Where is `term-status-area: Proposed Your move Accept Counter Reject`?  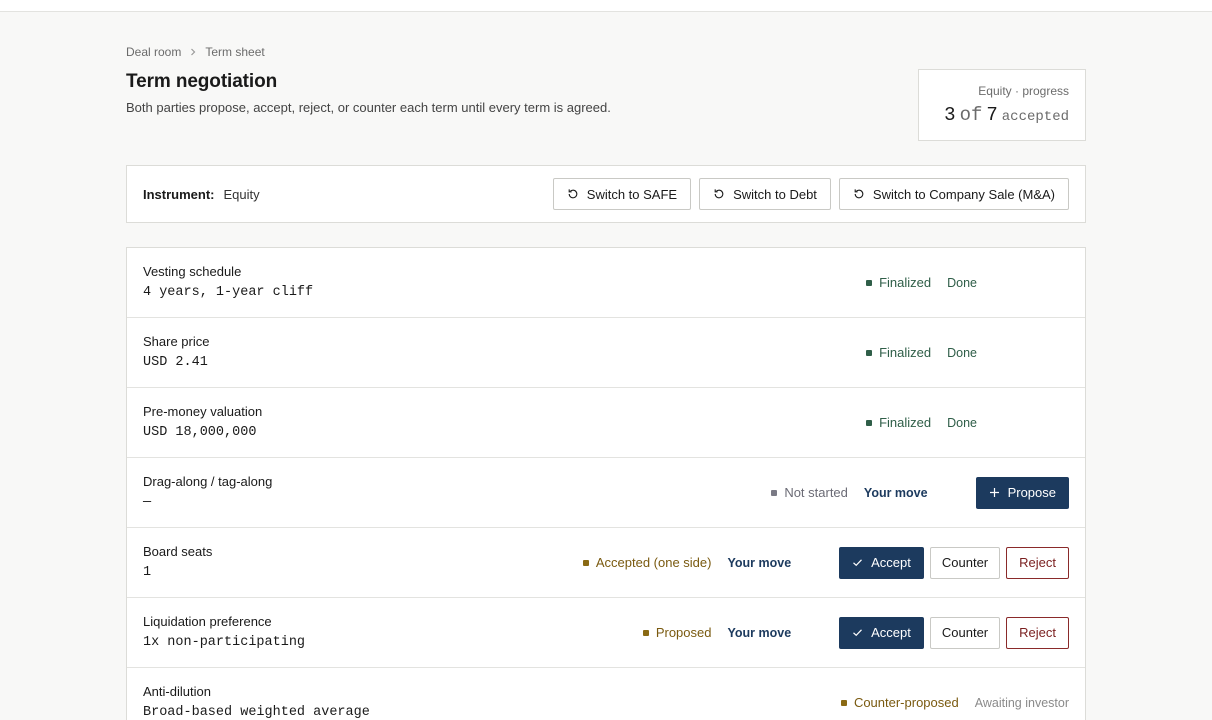
term-status-area: Proposed Your move Accept Counter Reject is located at coordinates (855, 632).